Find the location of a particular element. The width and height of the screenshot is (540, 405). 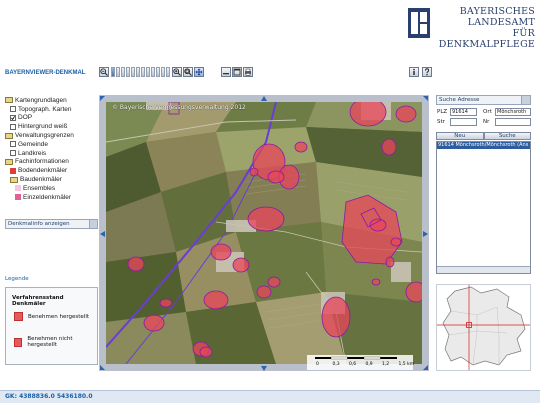

legend-item-label: Benehmen nicht hergestellt is located at coordinates (50, 342).